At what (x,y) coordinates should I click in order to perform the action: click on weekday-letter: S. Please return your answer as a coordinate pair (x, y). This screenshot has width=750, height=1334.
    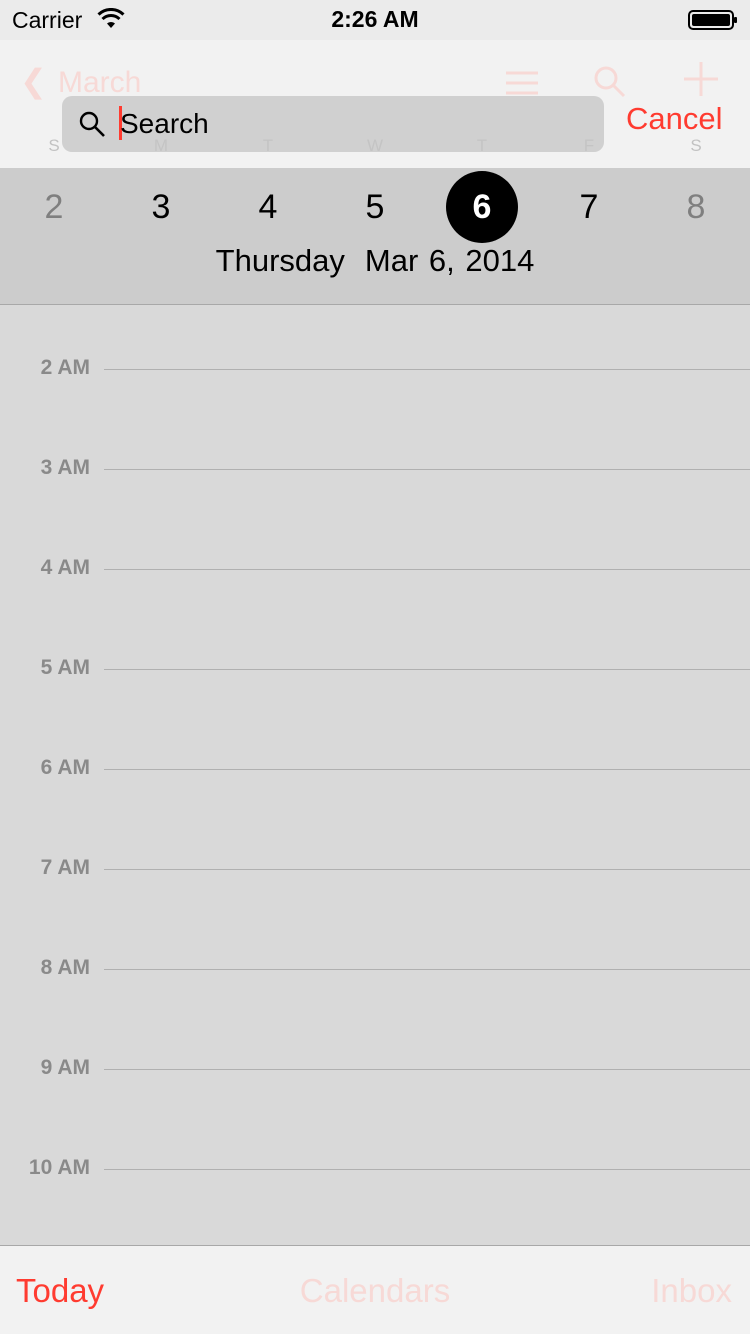
    Looking at the image, I should click on (696, 145).